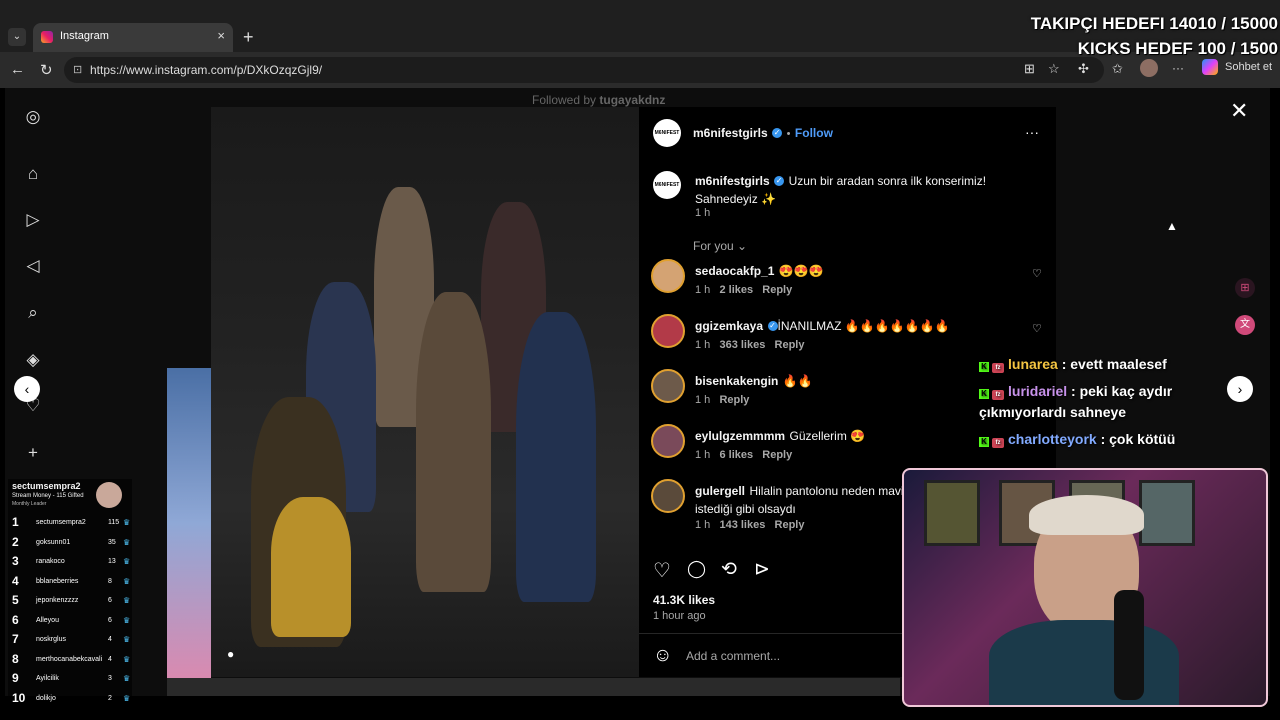 The image size is (1280, 720). Describe the element at coordinates (814, 133) in the screenshot. I see `follow-button: Follow` at that location.